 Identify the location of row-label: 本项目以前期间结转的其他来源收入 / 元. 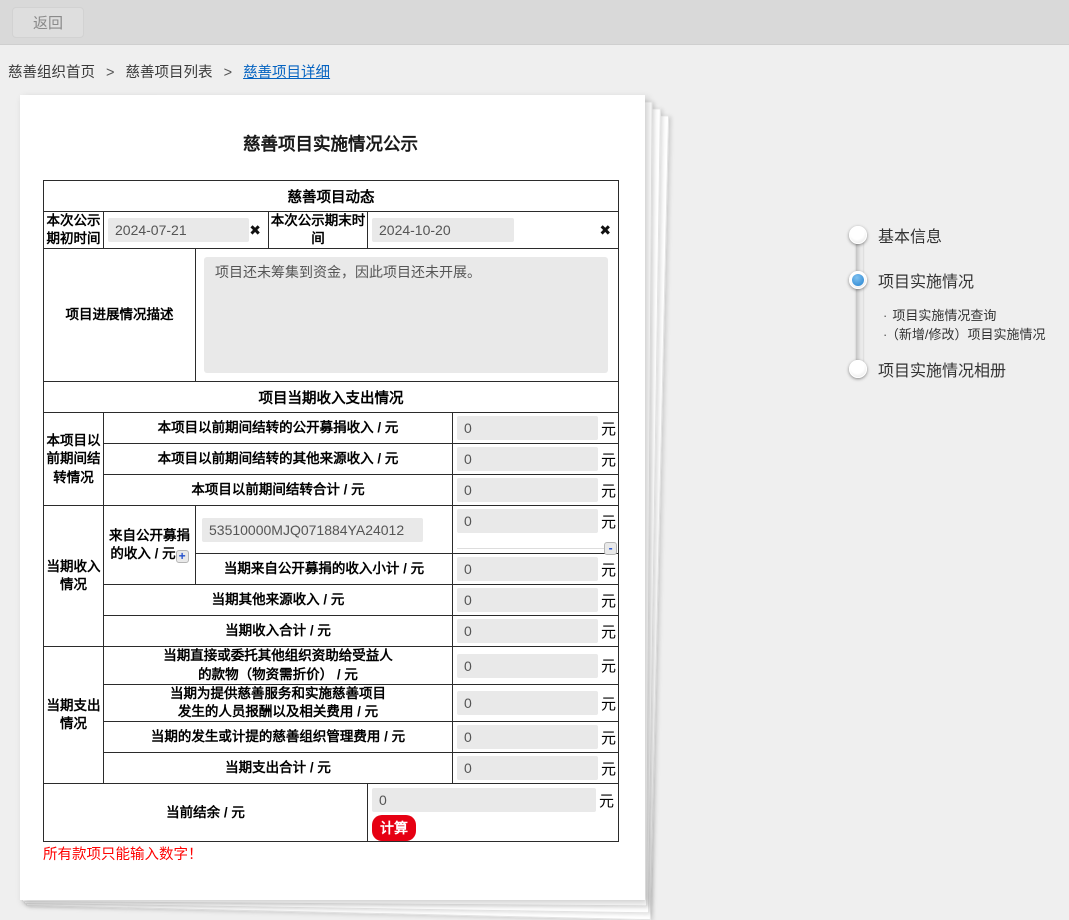
(278, 459).